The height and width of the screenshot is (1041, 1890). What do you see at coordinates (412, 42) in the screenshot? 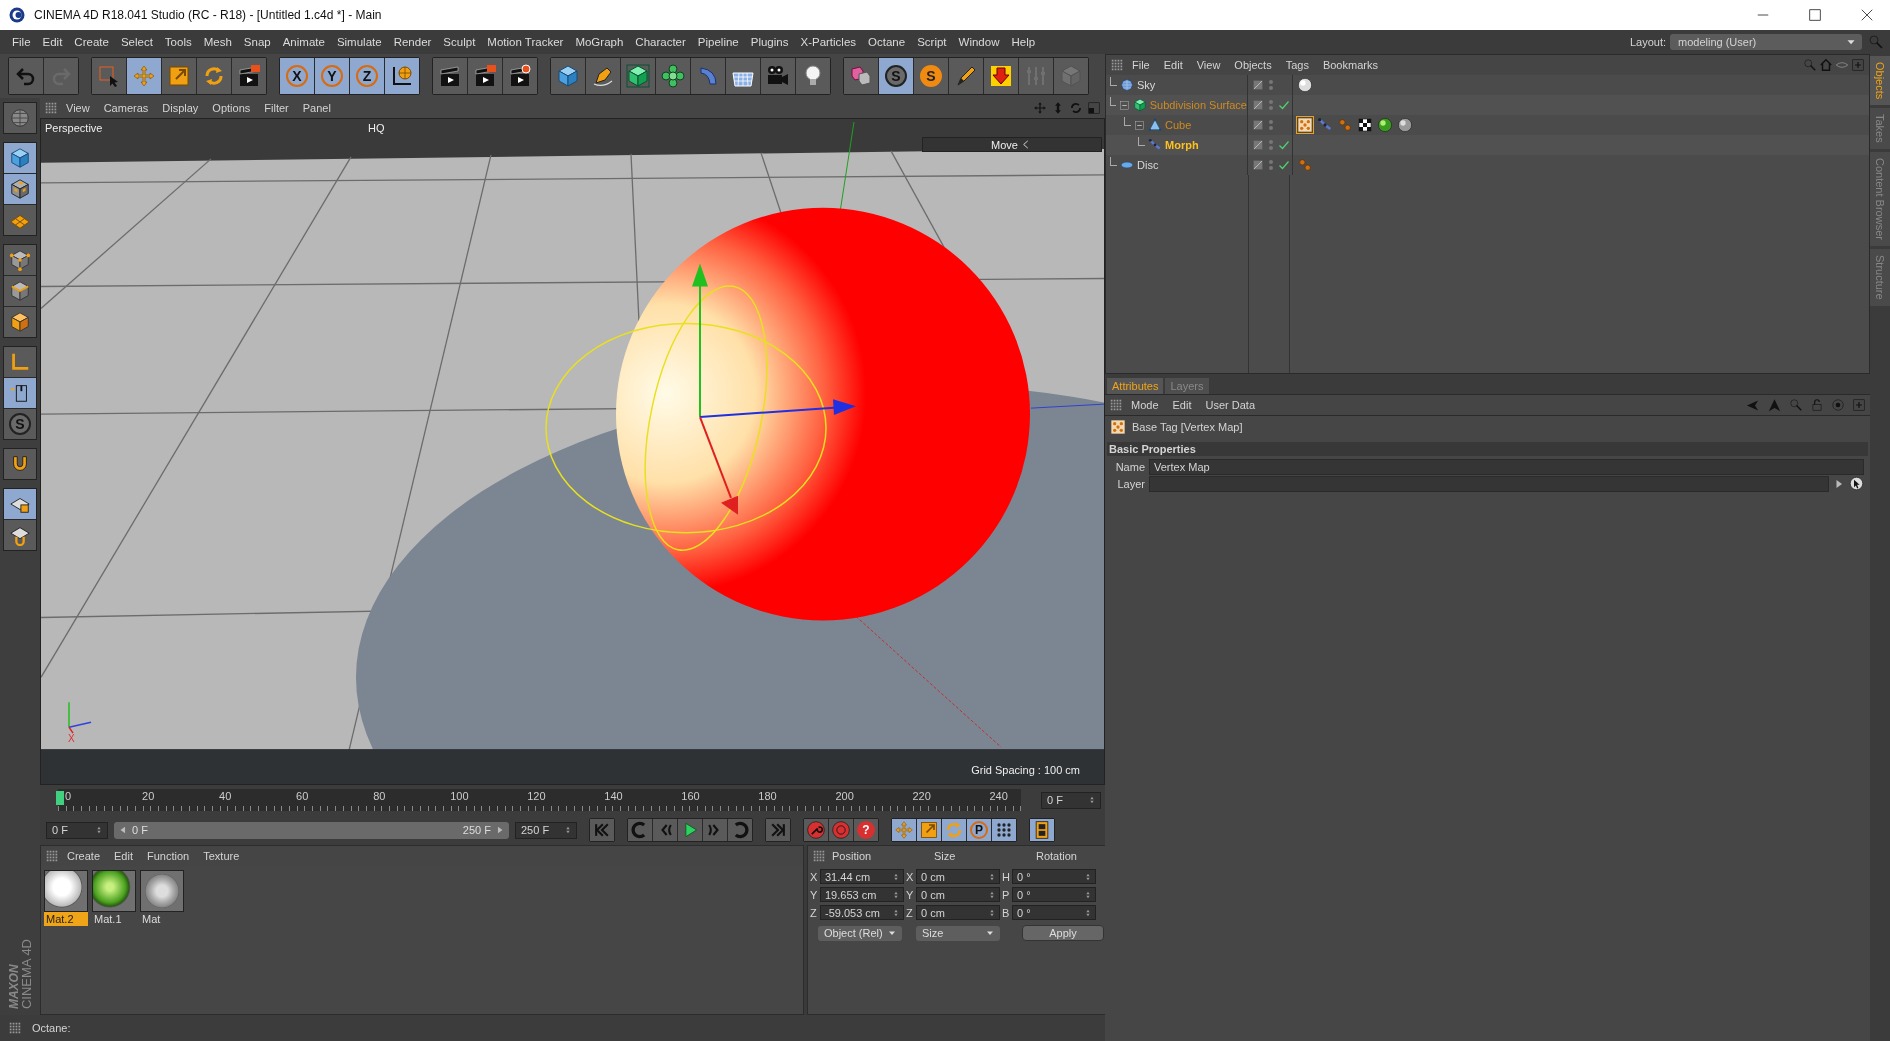
I see `menu-item: Render` at bounding box center [412, 42].